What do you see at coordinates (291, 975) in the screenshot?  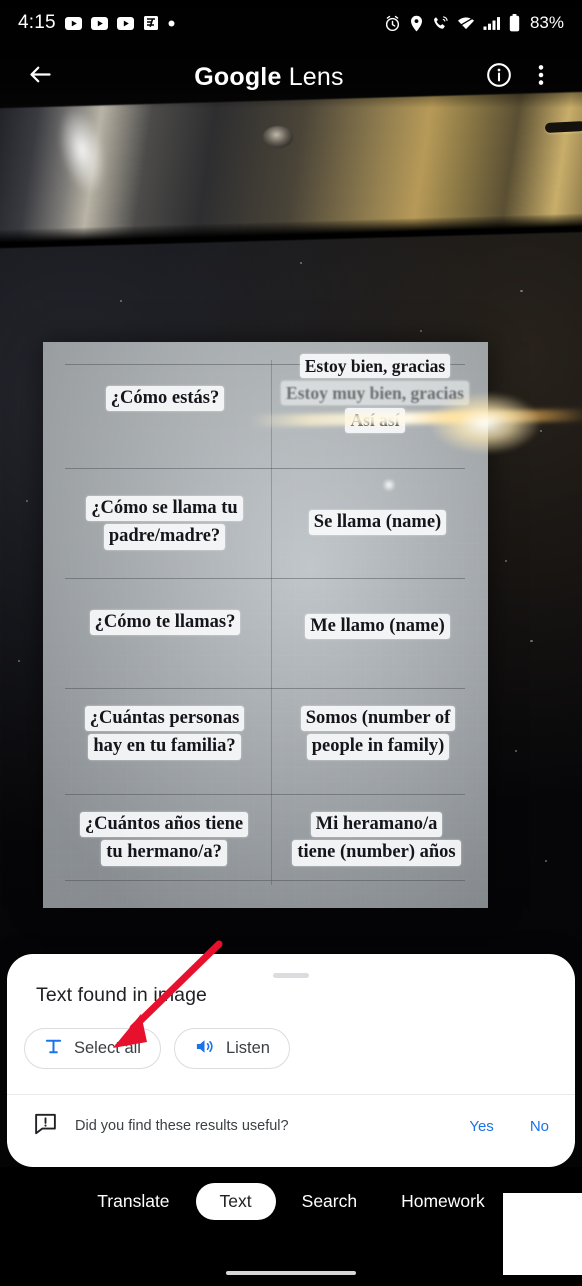 I see `sheet-drag-handle` at bounding box center [291, 975].